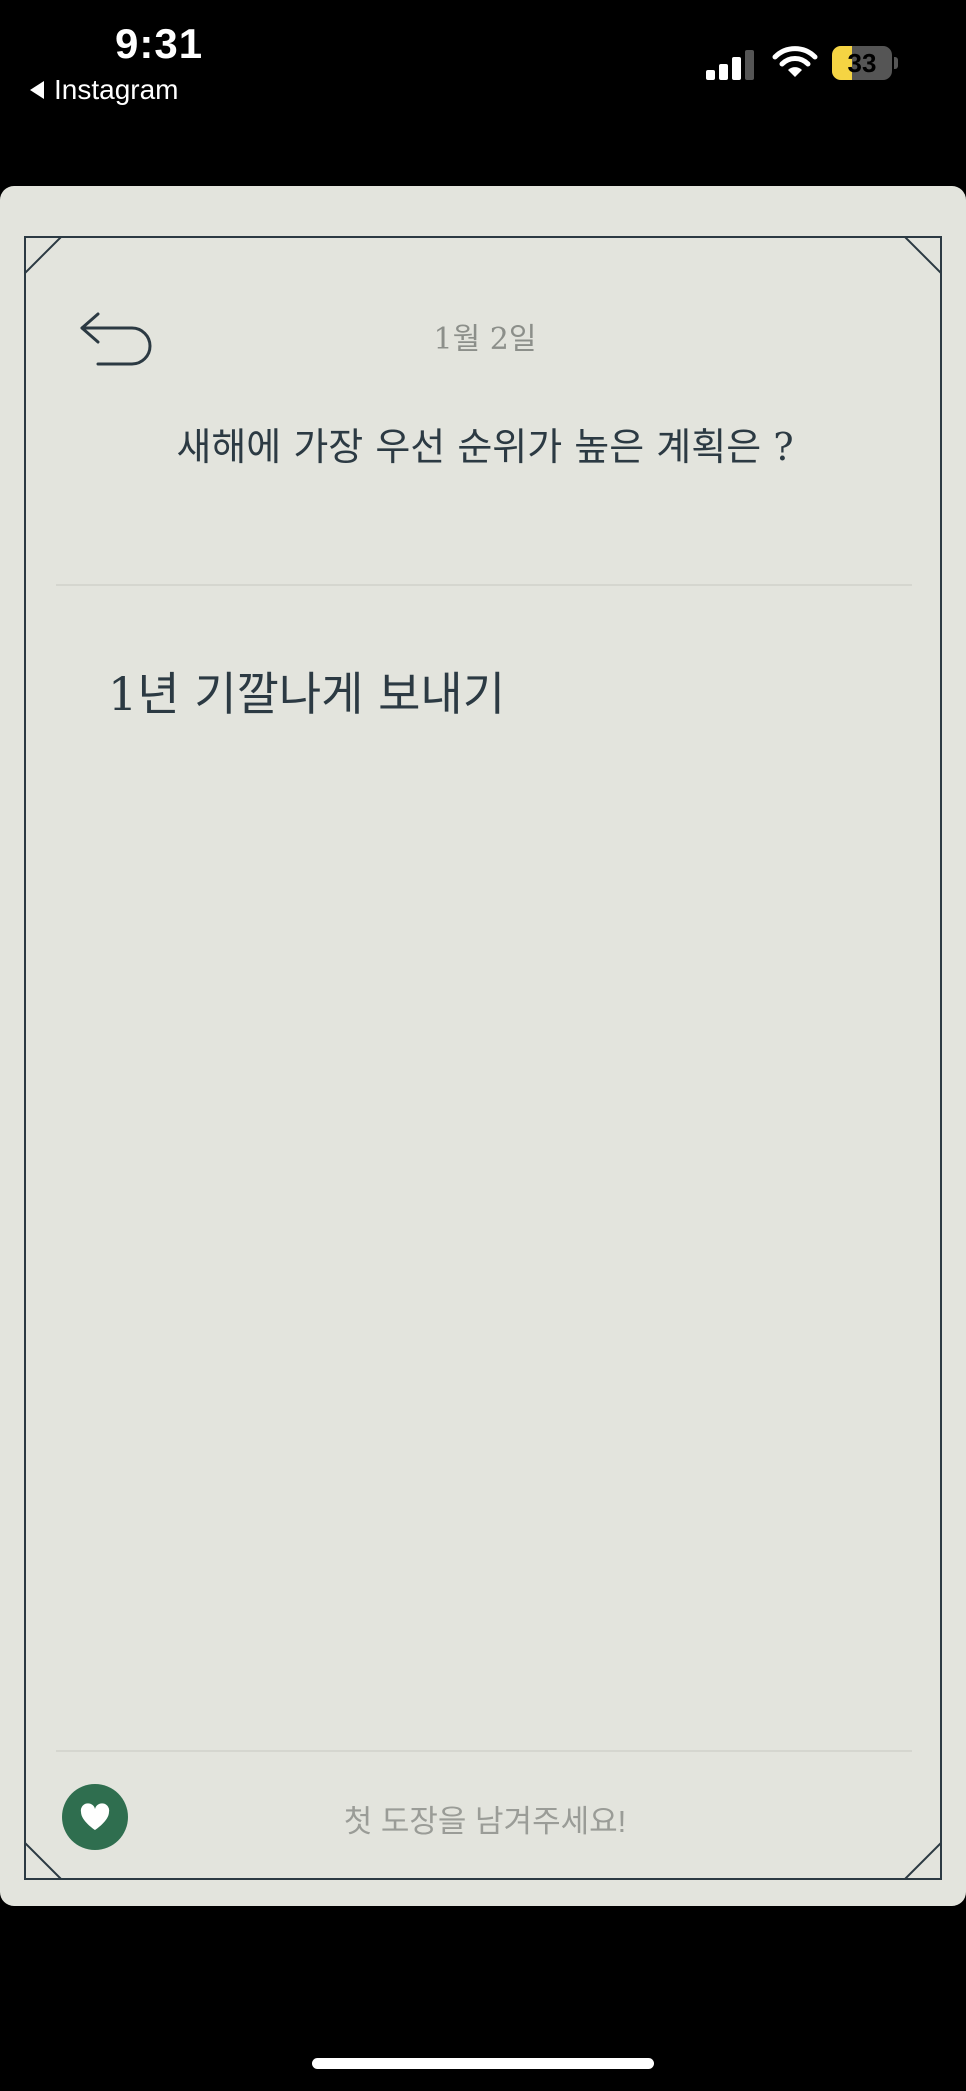  Describe the element at coordinates (483, 2063) in the screenshot. I see `home-indicator` at that location.